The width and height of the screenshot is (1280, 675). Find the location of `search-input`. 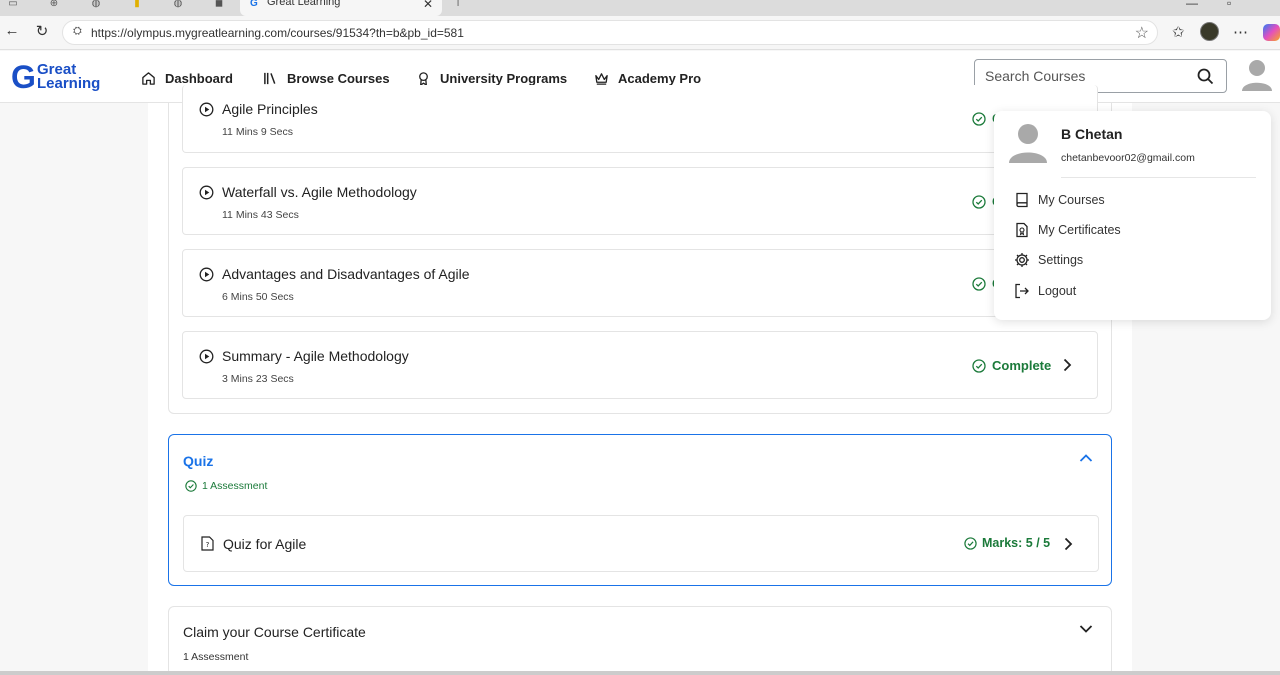

search-input is located at coordinates (1085, 76).